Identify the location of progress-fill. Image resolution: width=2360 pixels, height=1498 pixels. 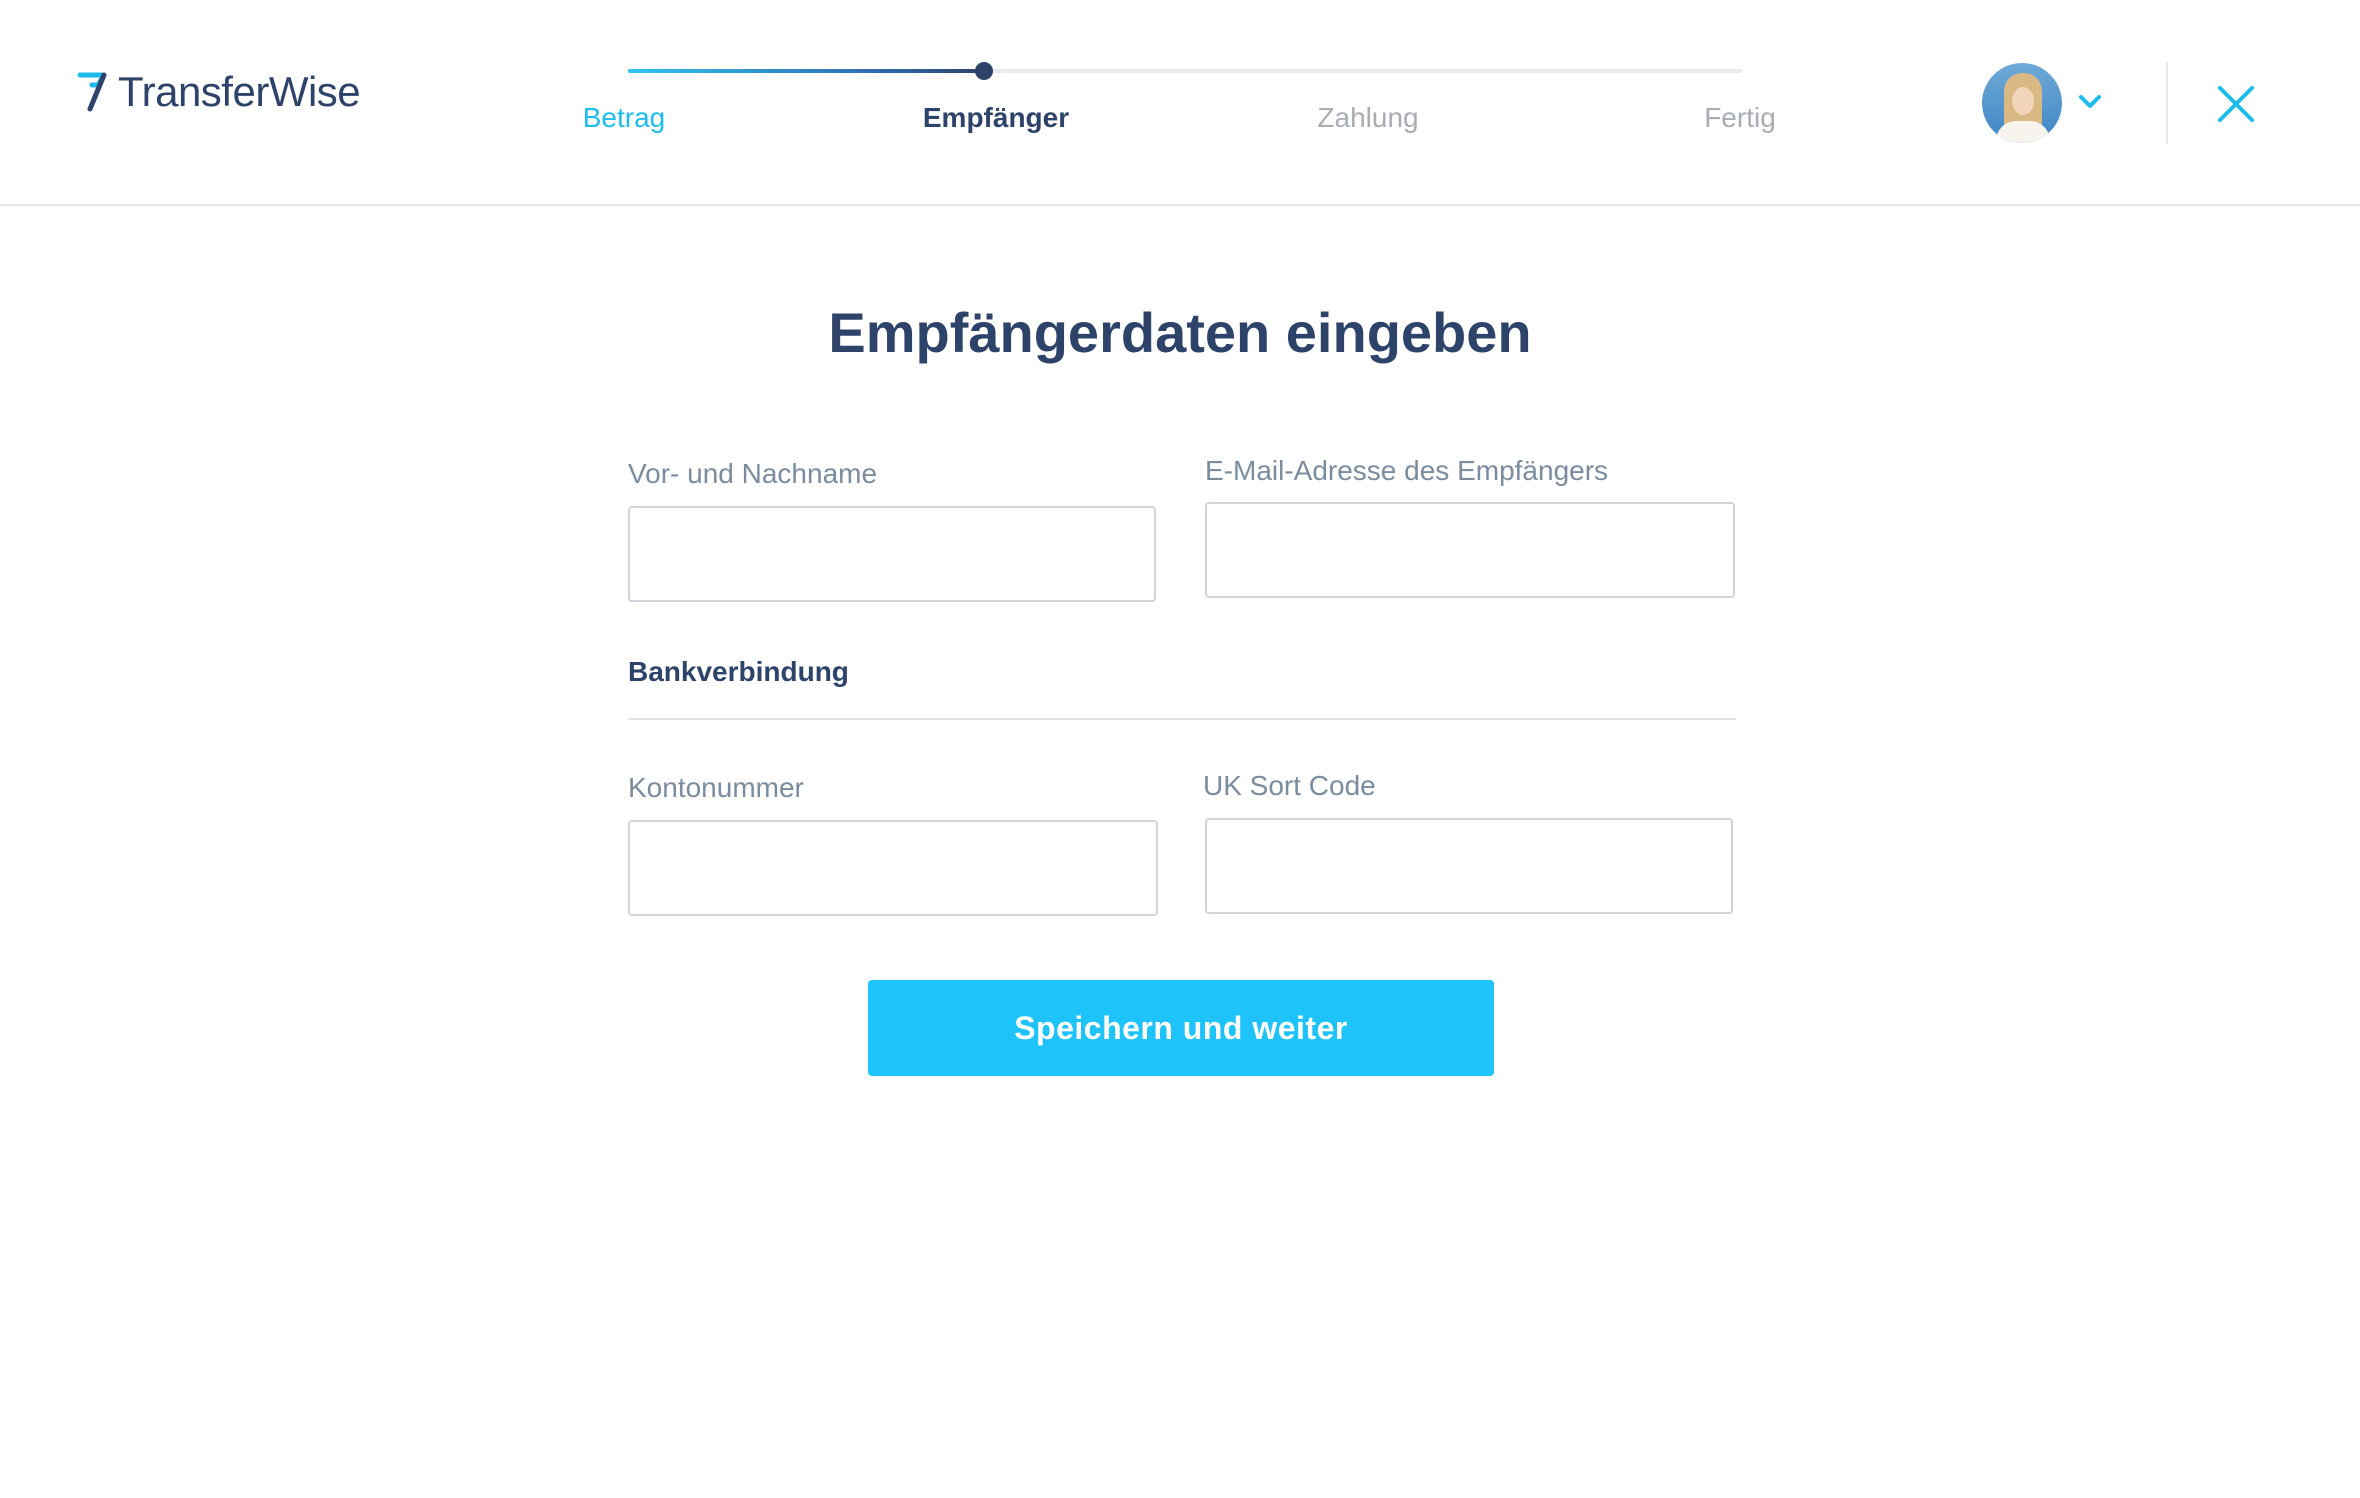
(806, 71).